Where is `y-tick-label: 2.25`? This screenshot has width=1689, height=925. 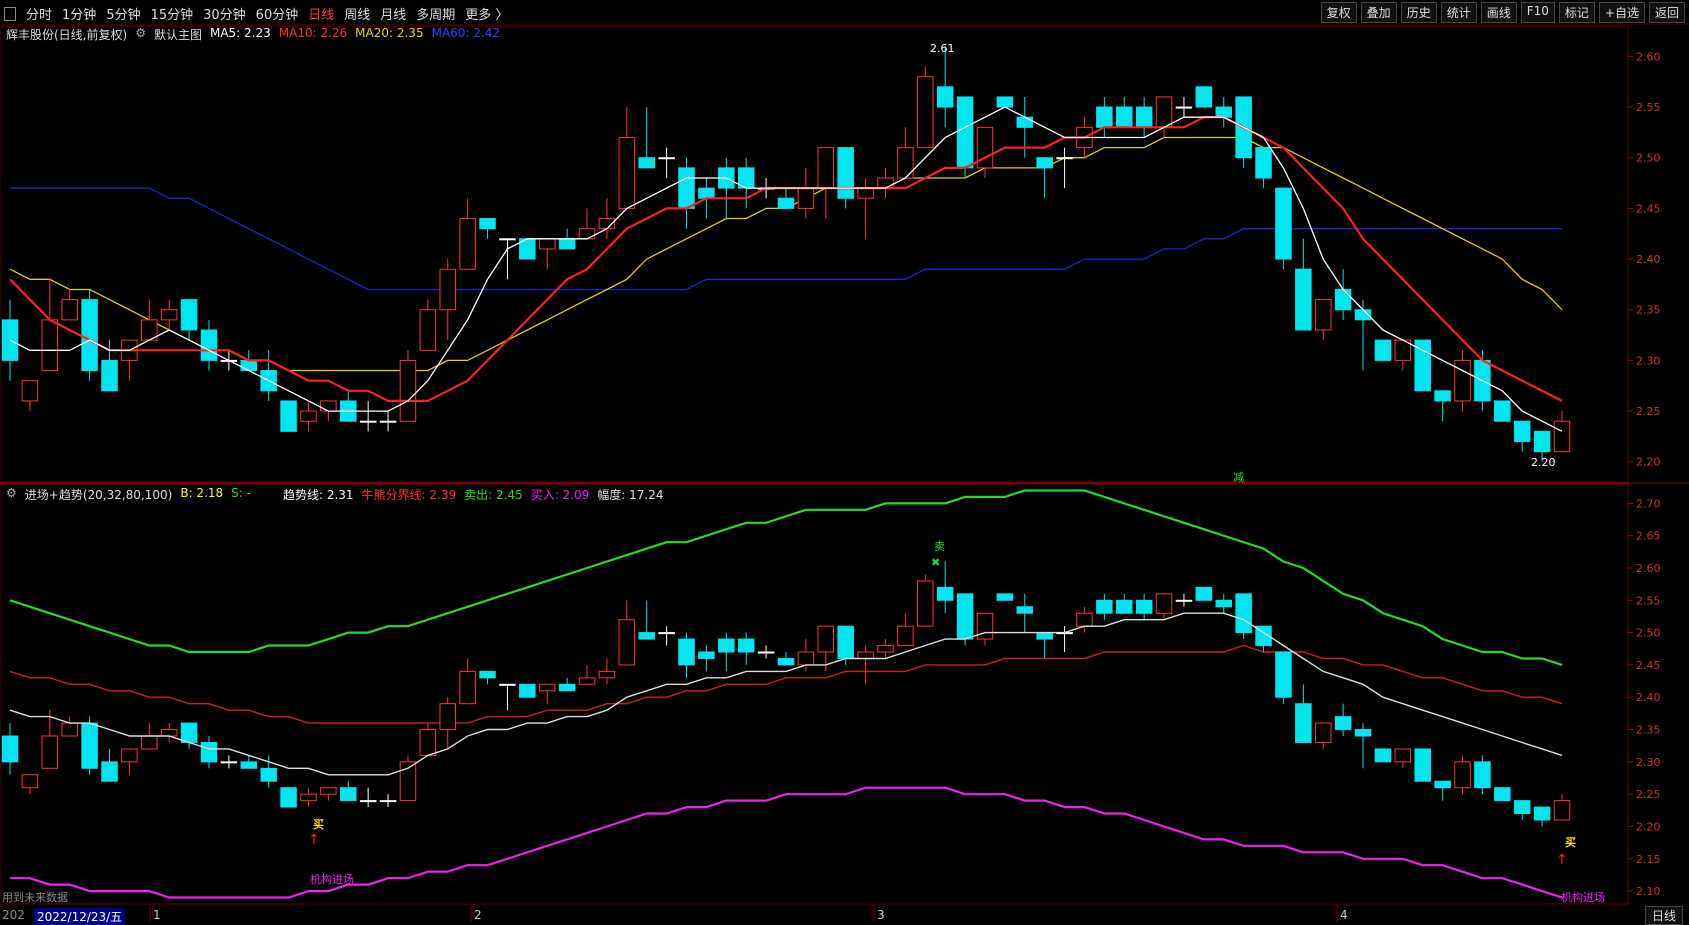 y-tick-label: 2.25 is located at coordinates (1648, 794).